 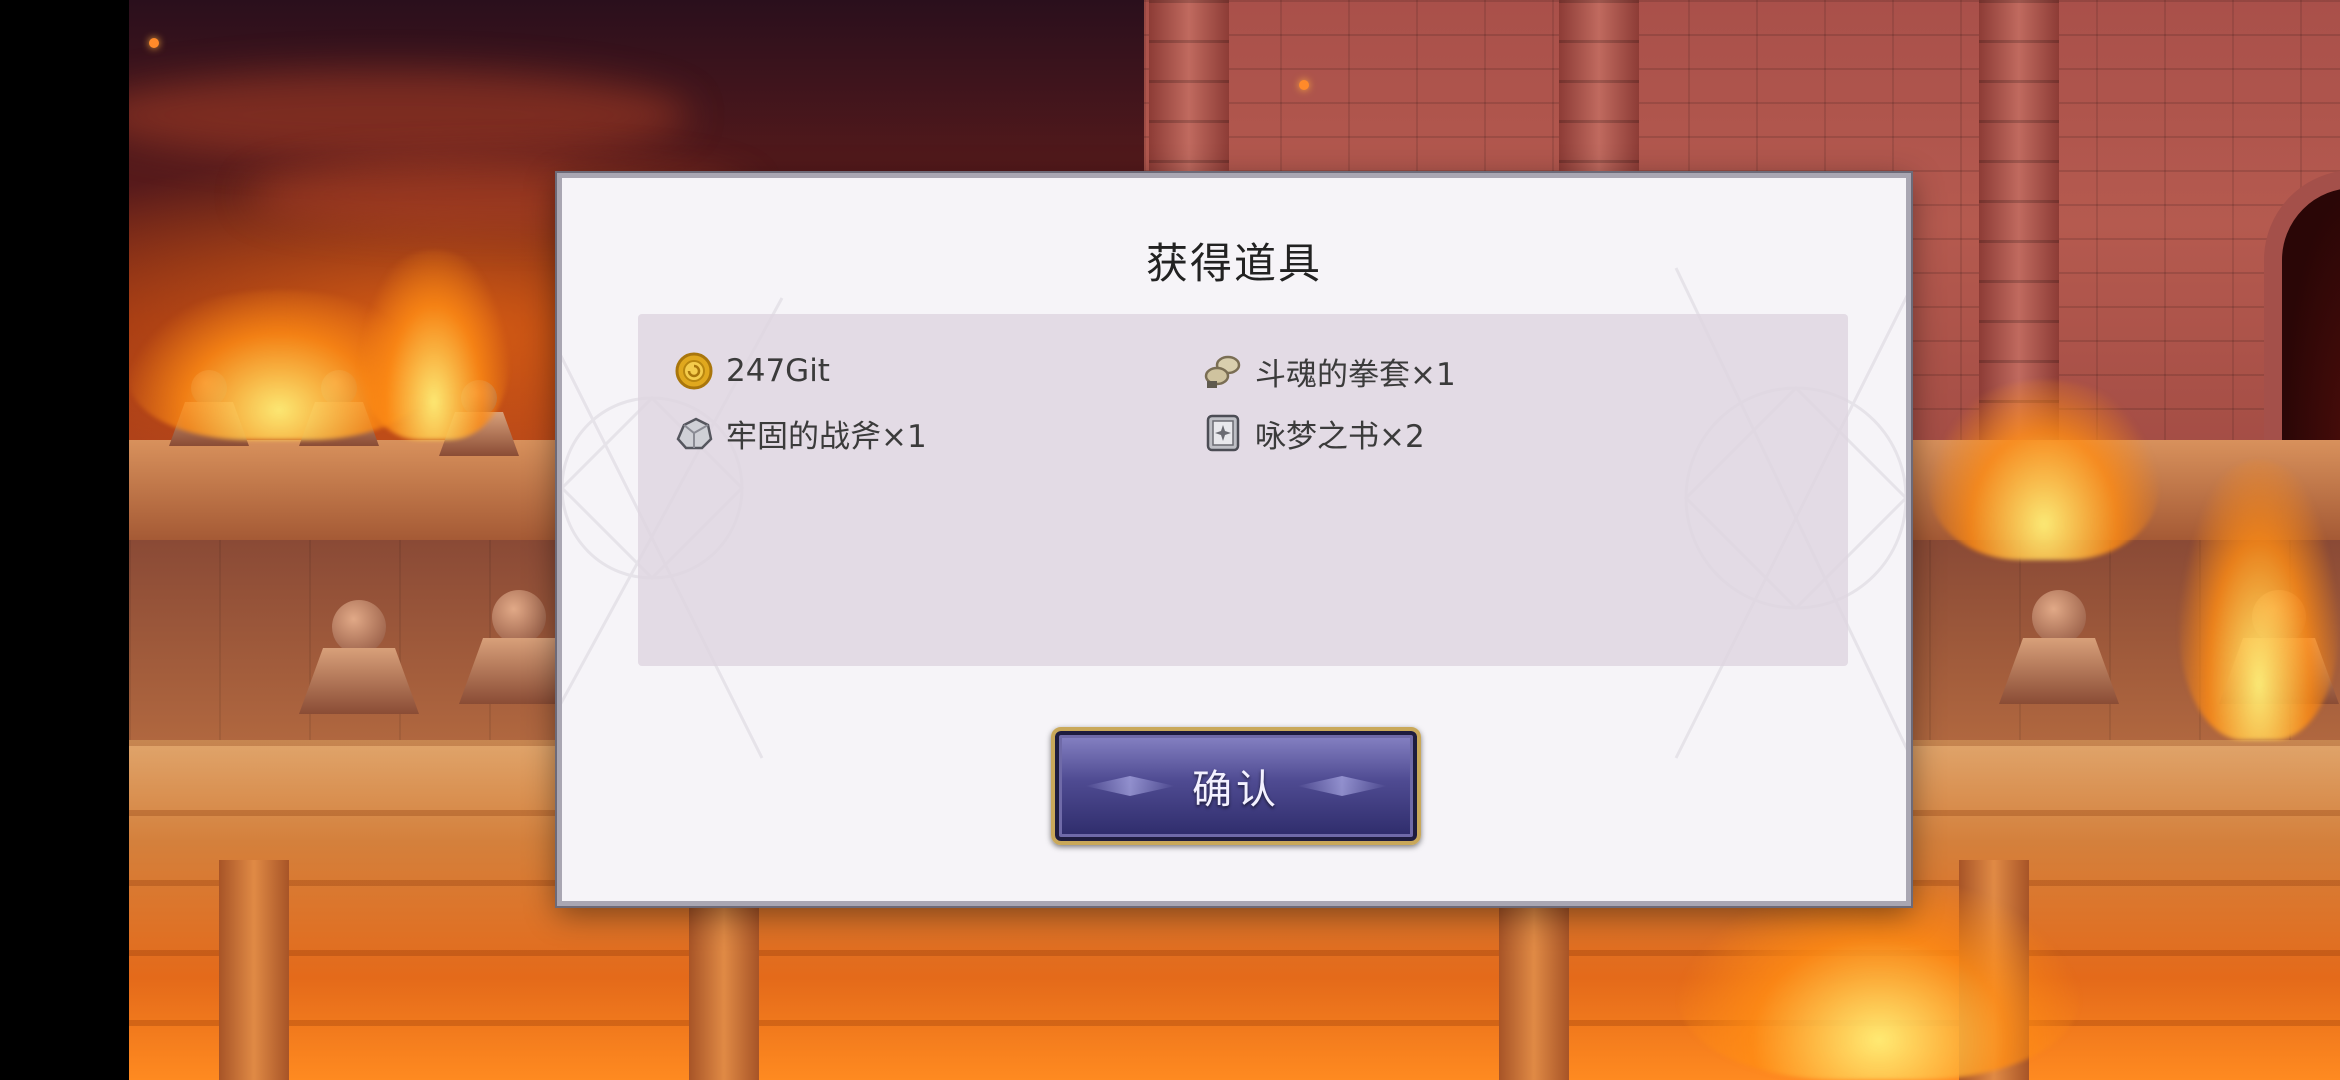 What do you see at coordinates (1222, 371) in the screenshot?
I see `fist-gauntlet-icon` at bounding box center [1222, 371].